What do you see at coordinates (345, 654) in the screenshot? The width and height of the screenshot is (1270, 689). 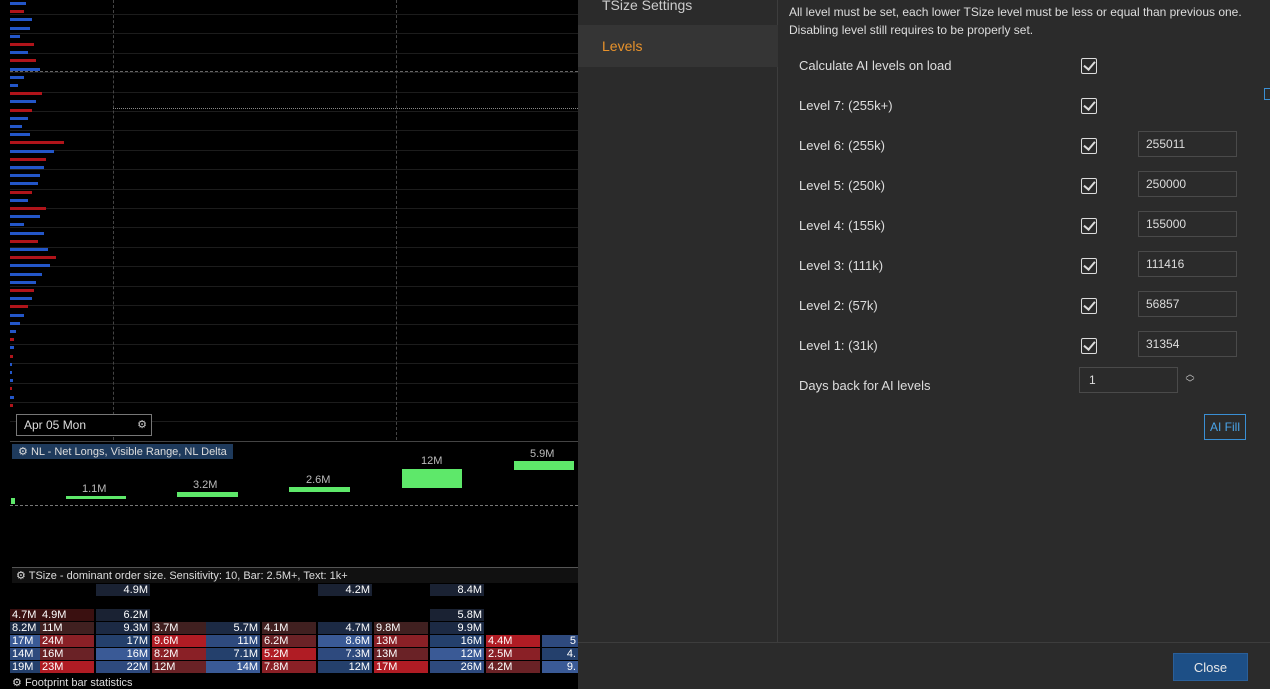 I see `footprint-cell: 7.3M` at bounding box center [345, 654].